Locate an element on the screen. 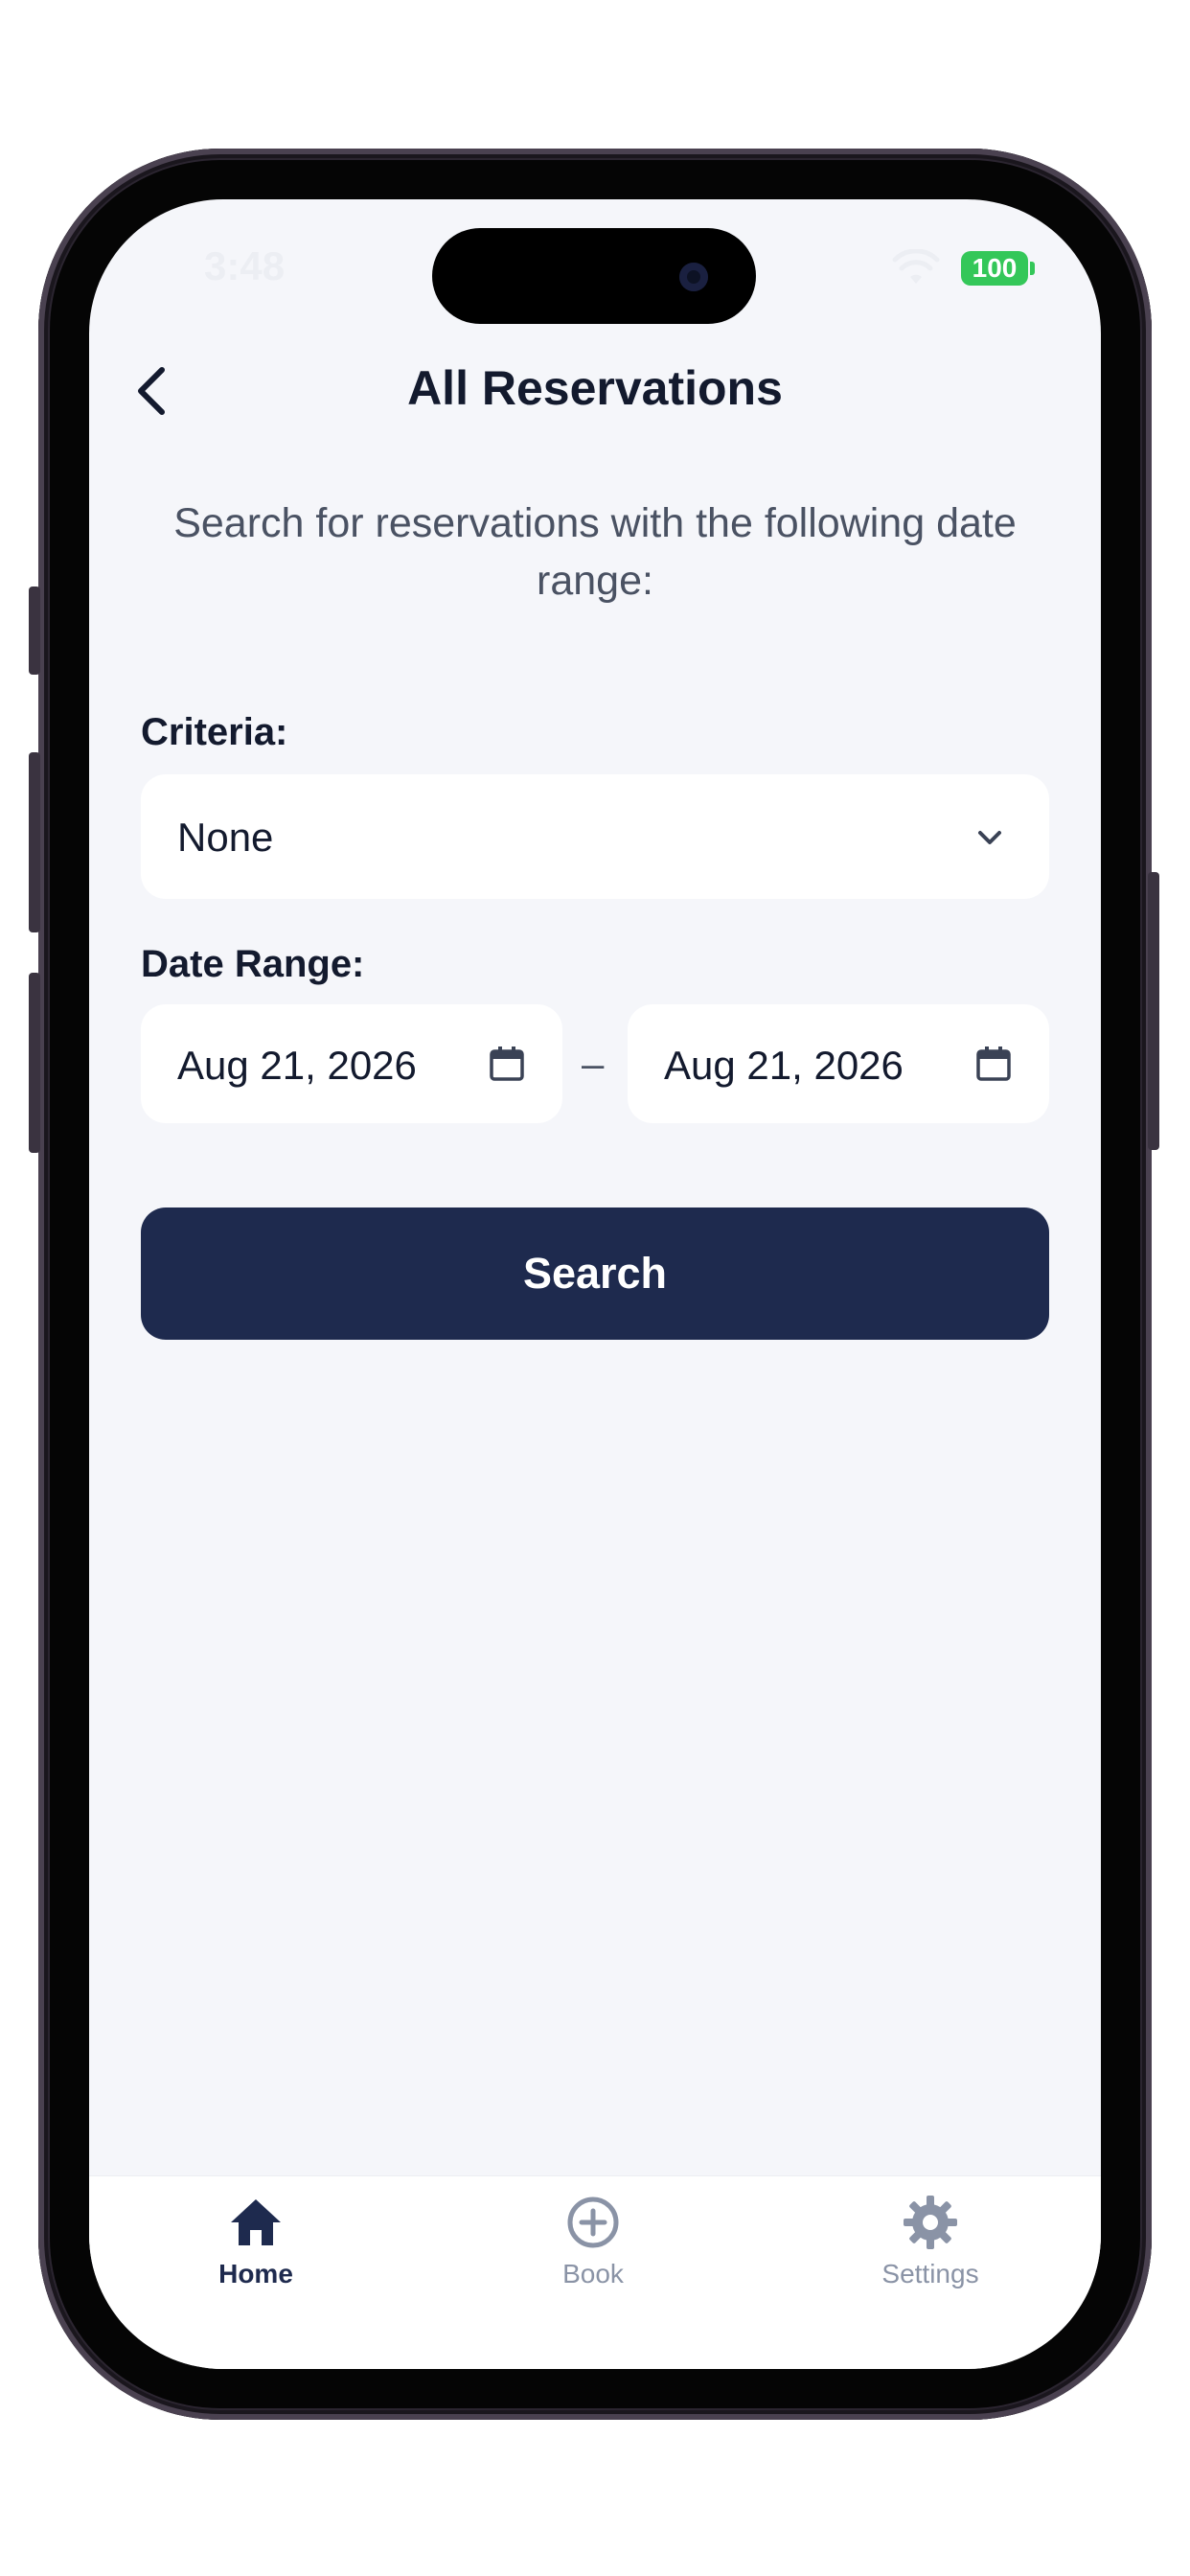 The height and width of the screenshot is (2576, 1190). date-range-label: Date Range: is located at coordinates (253, 964).